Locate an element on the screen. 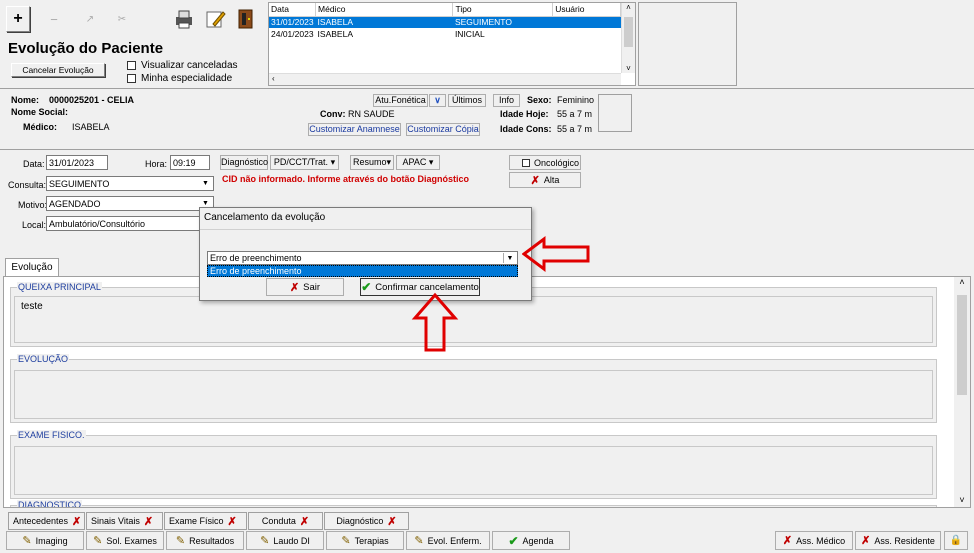  grid-horizontal-scrollbar: ‹ is located at coordinates (445, 79).